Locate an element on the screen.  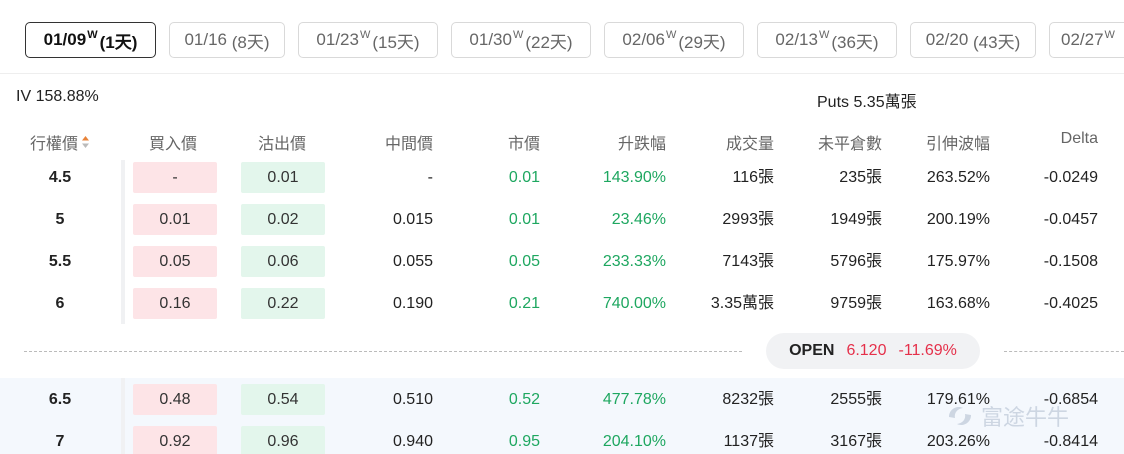
tab-expiry-0116: 01/16 (8天) is located at coordinates (227, 40).